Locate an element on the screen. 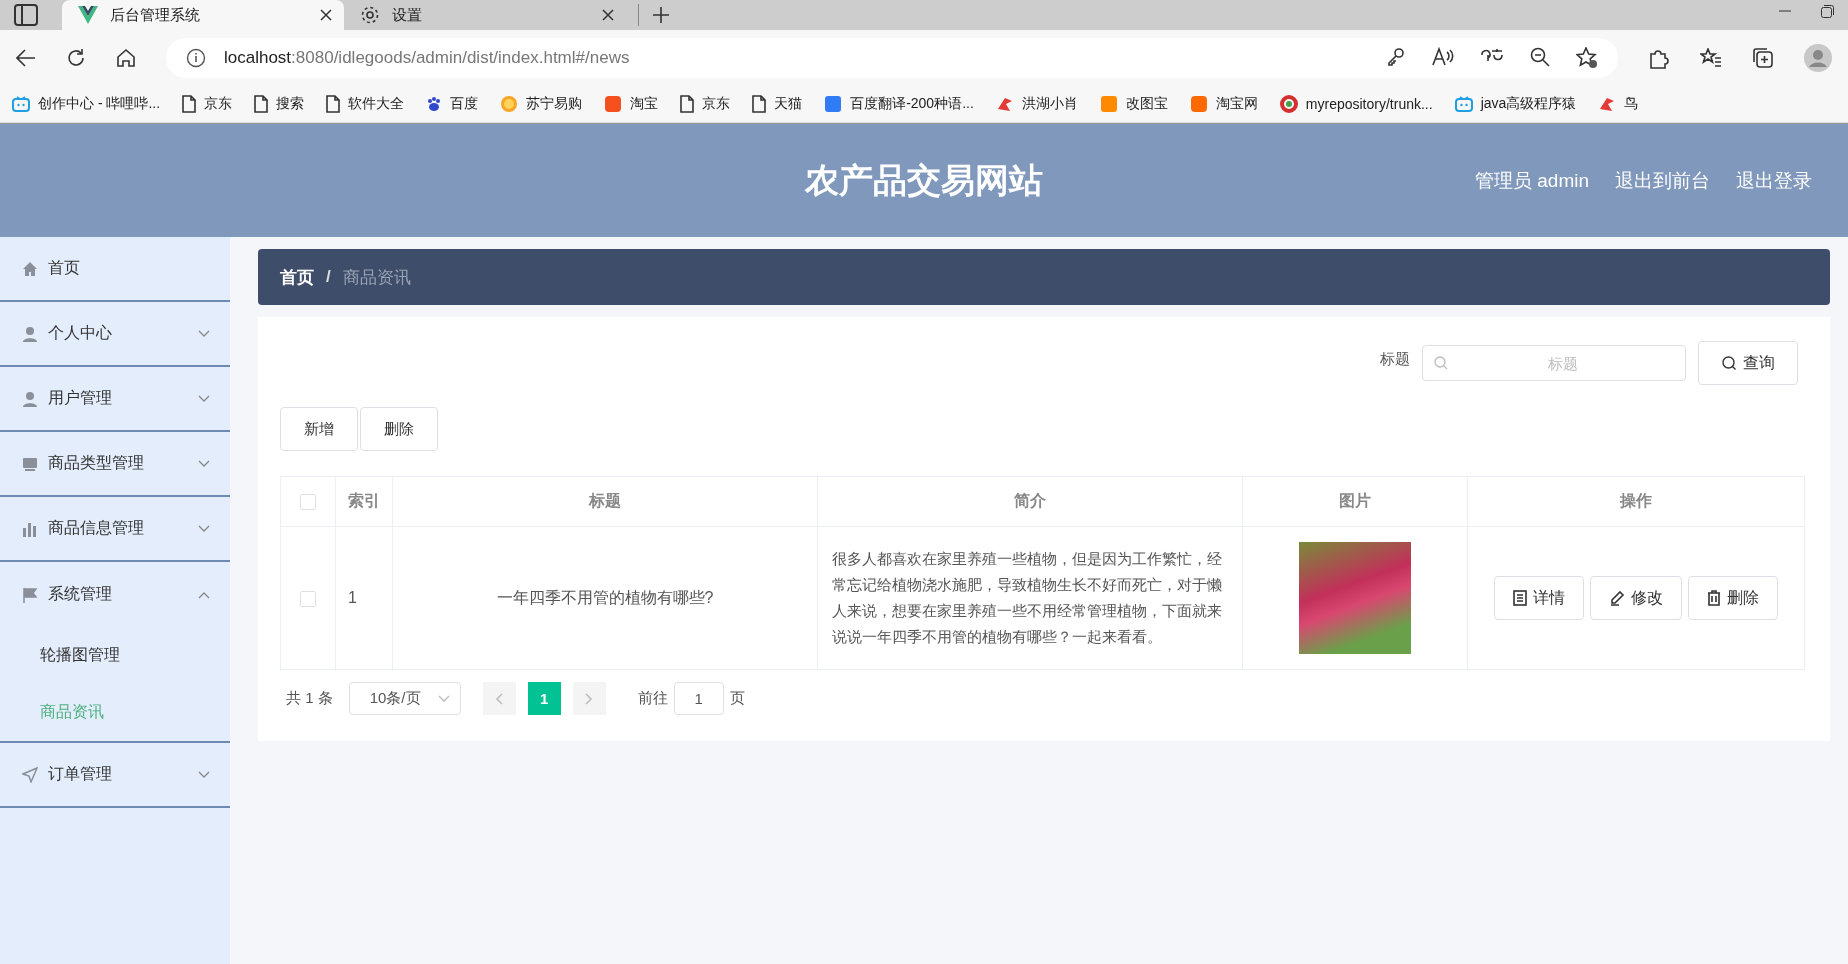 This screenshot has height=964, width=1848. chevron-down-icon is located at coordinates (443, 698).